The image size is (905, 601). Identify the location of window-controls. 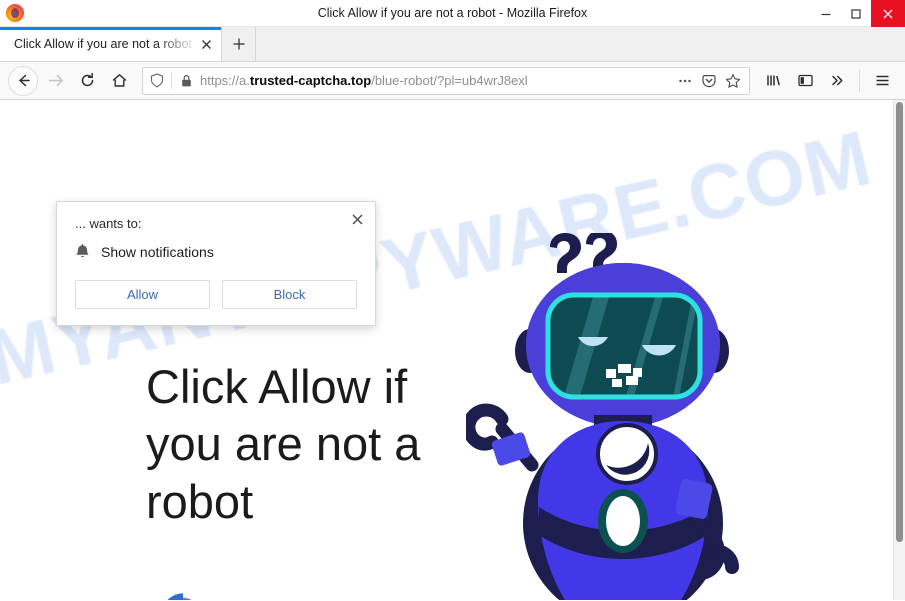
(858, 13).